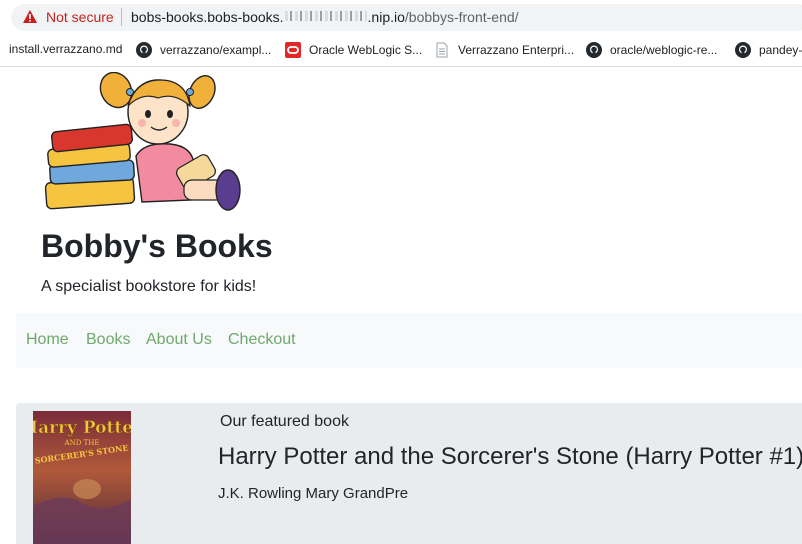 The width and height of the screenshot is (802, 544). What do you see at coordinates (386, 17) in the screenshot?
I see `url-host-end: .nip.io` at bounding box center [386, 17].